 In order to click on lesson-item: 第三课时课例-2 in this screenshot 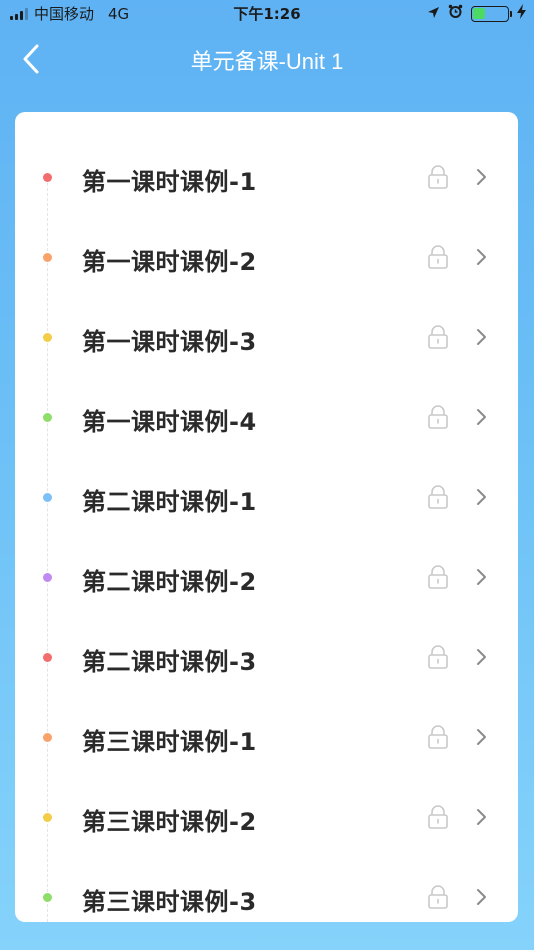, I will do `click(266, 818)`.